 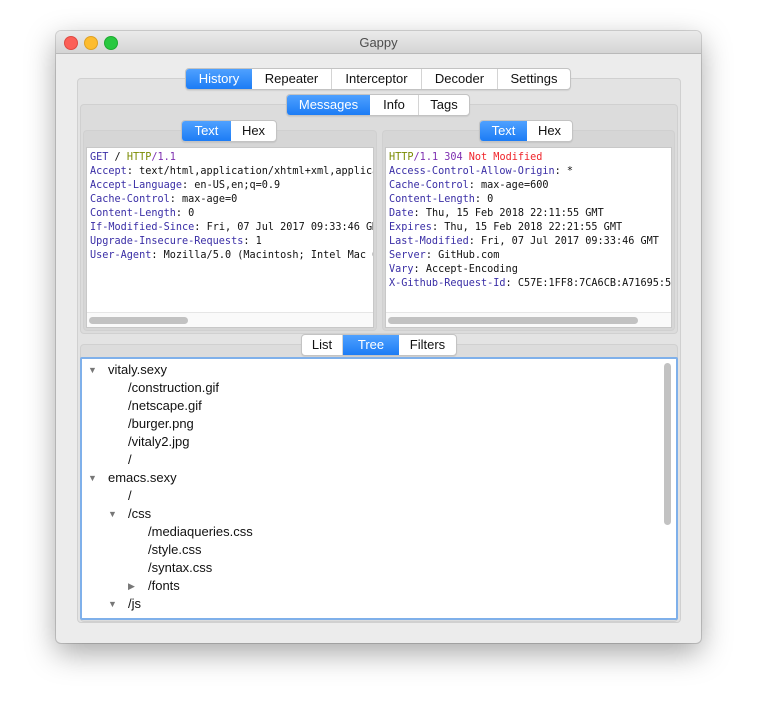 What do you see at coordinates (268, 255) in the screenshot?
I see `header-value: Mozilla/5.0 (Macintosh; Intel Mac O` at bounding box center [268, 255].